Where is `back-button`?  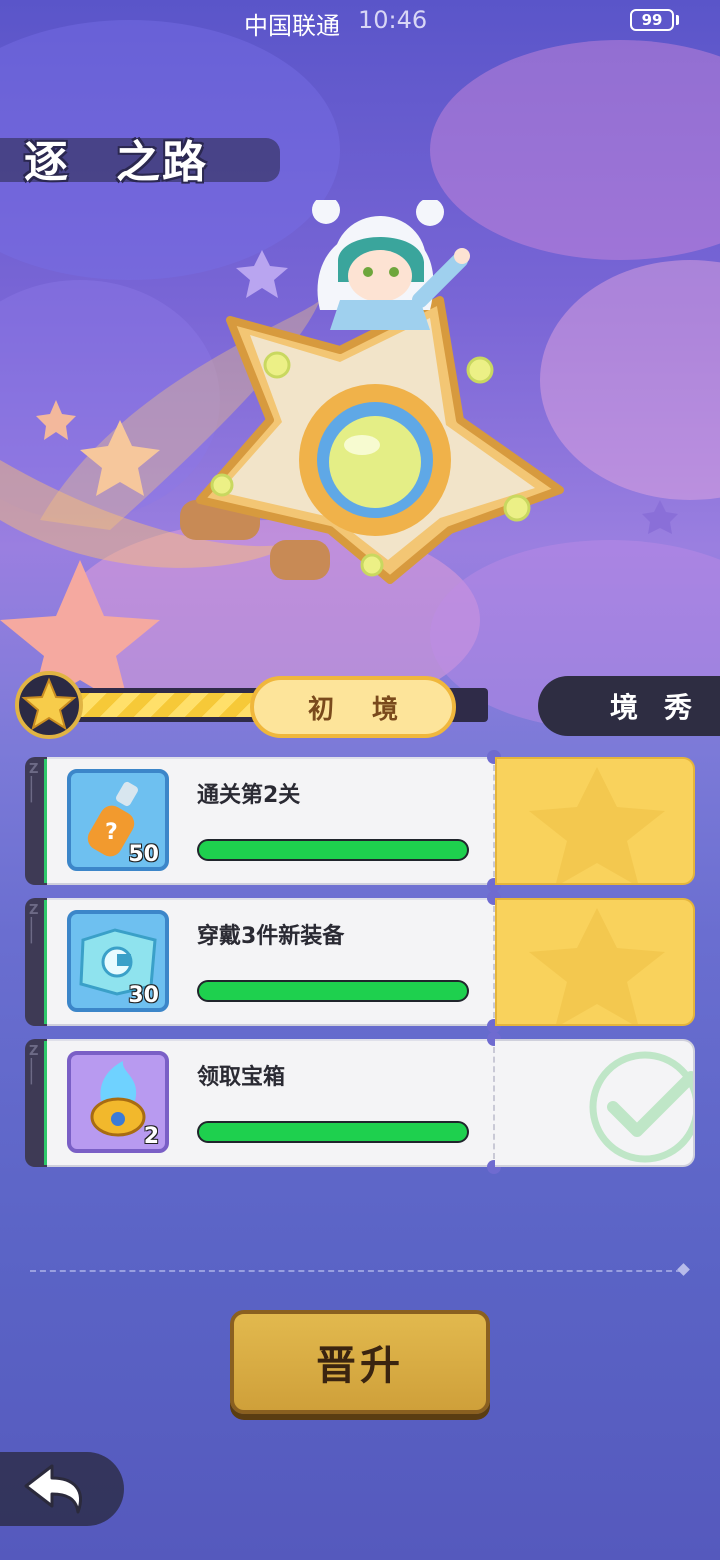
back-button is located at coordinates (62, 1489).